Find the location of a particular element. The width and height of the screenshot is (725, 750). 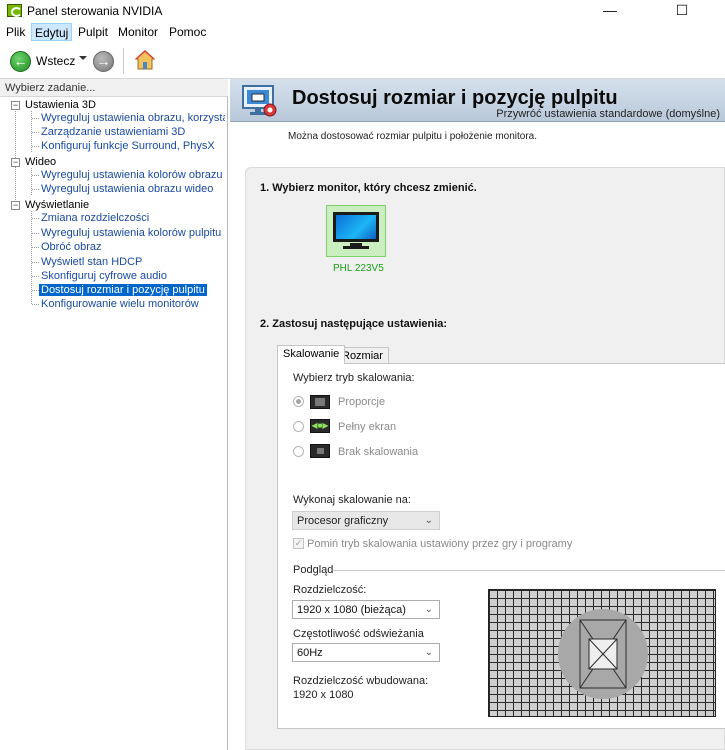

scaling-preview is located at coordinates (602, 653).